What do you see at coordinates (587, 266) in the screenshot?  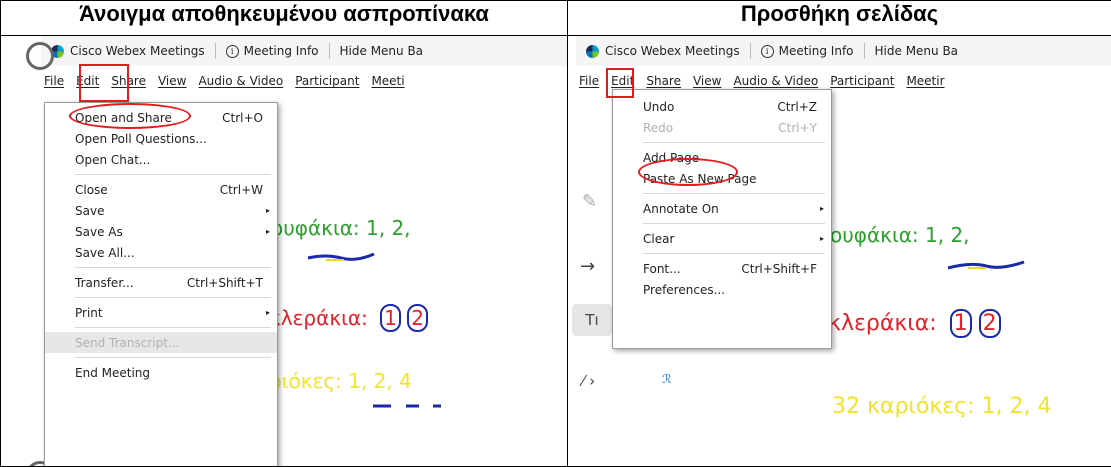 I see `arrow-tool-icon: →` at bounding box center [587, 266].